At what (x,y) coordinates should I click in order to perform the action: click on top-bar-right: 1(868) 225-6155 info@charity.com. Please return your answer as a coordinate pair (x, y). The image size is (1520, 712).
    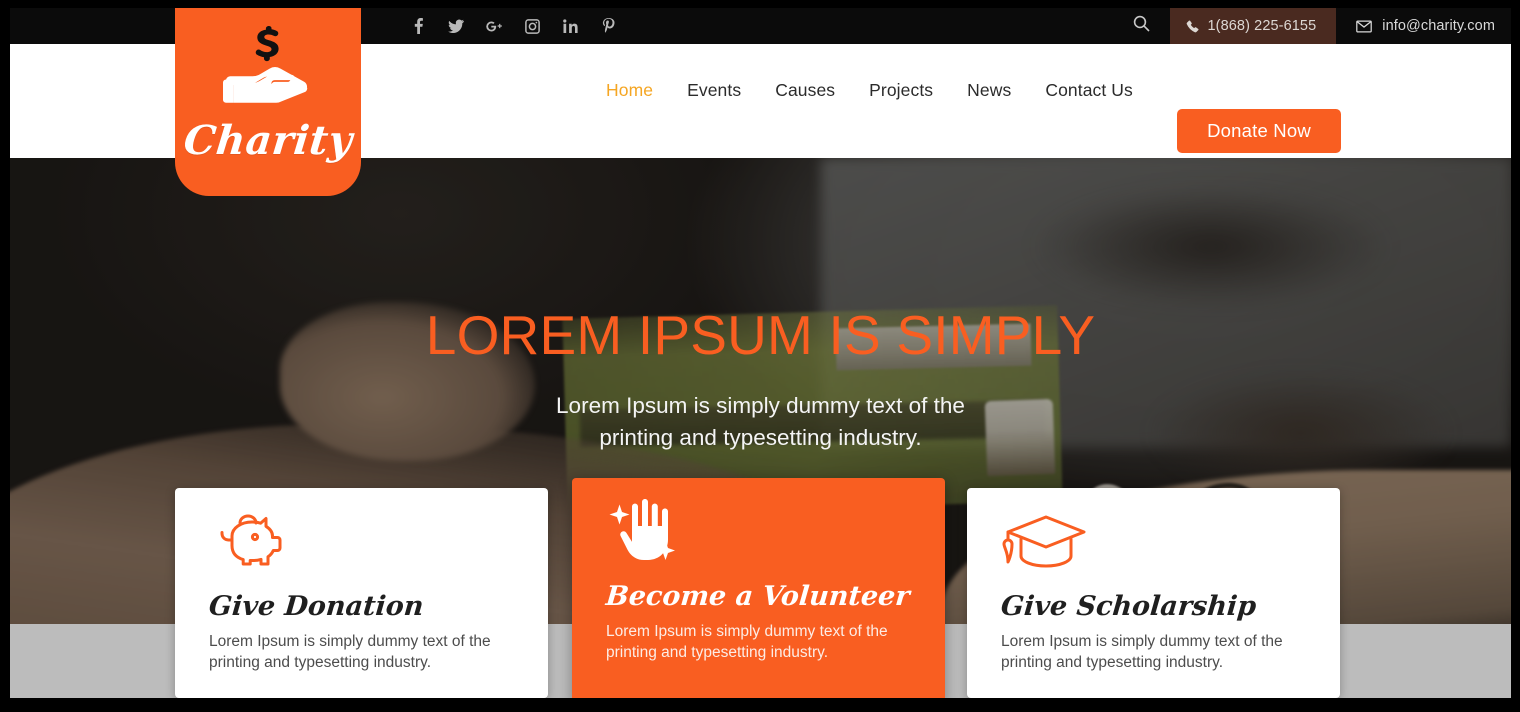
    Looking at the image, I should click on (1312, 26).